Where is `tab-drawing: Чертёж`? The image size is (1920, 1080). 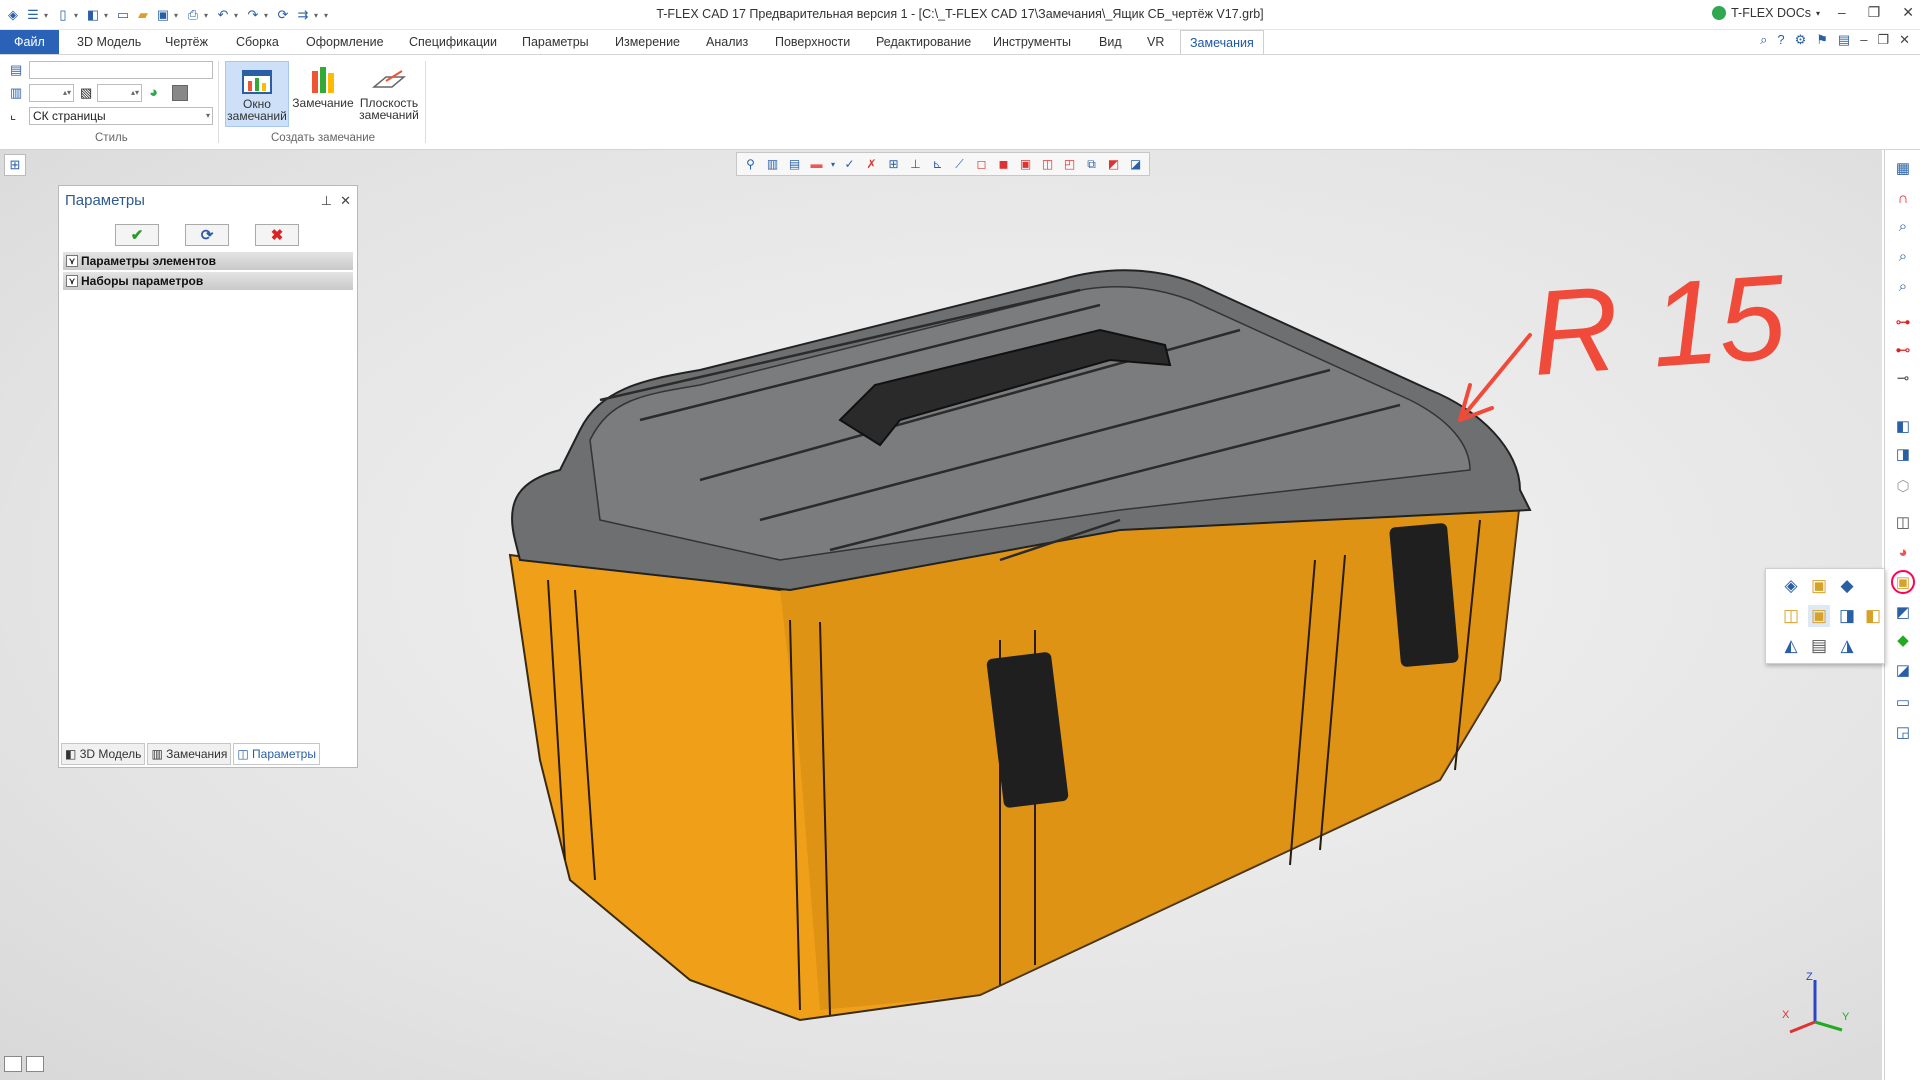 tab-drawing: Чертёж is located at coordinates (186, 42).